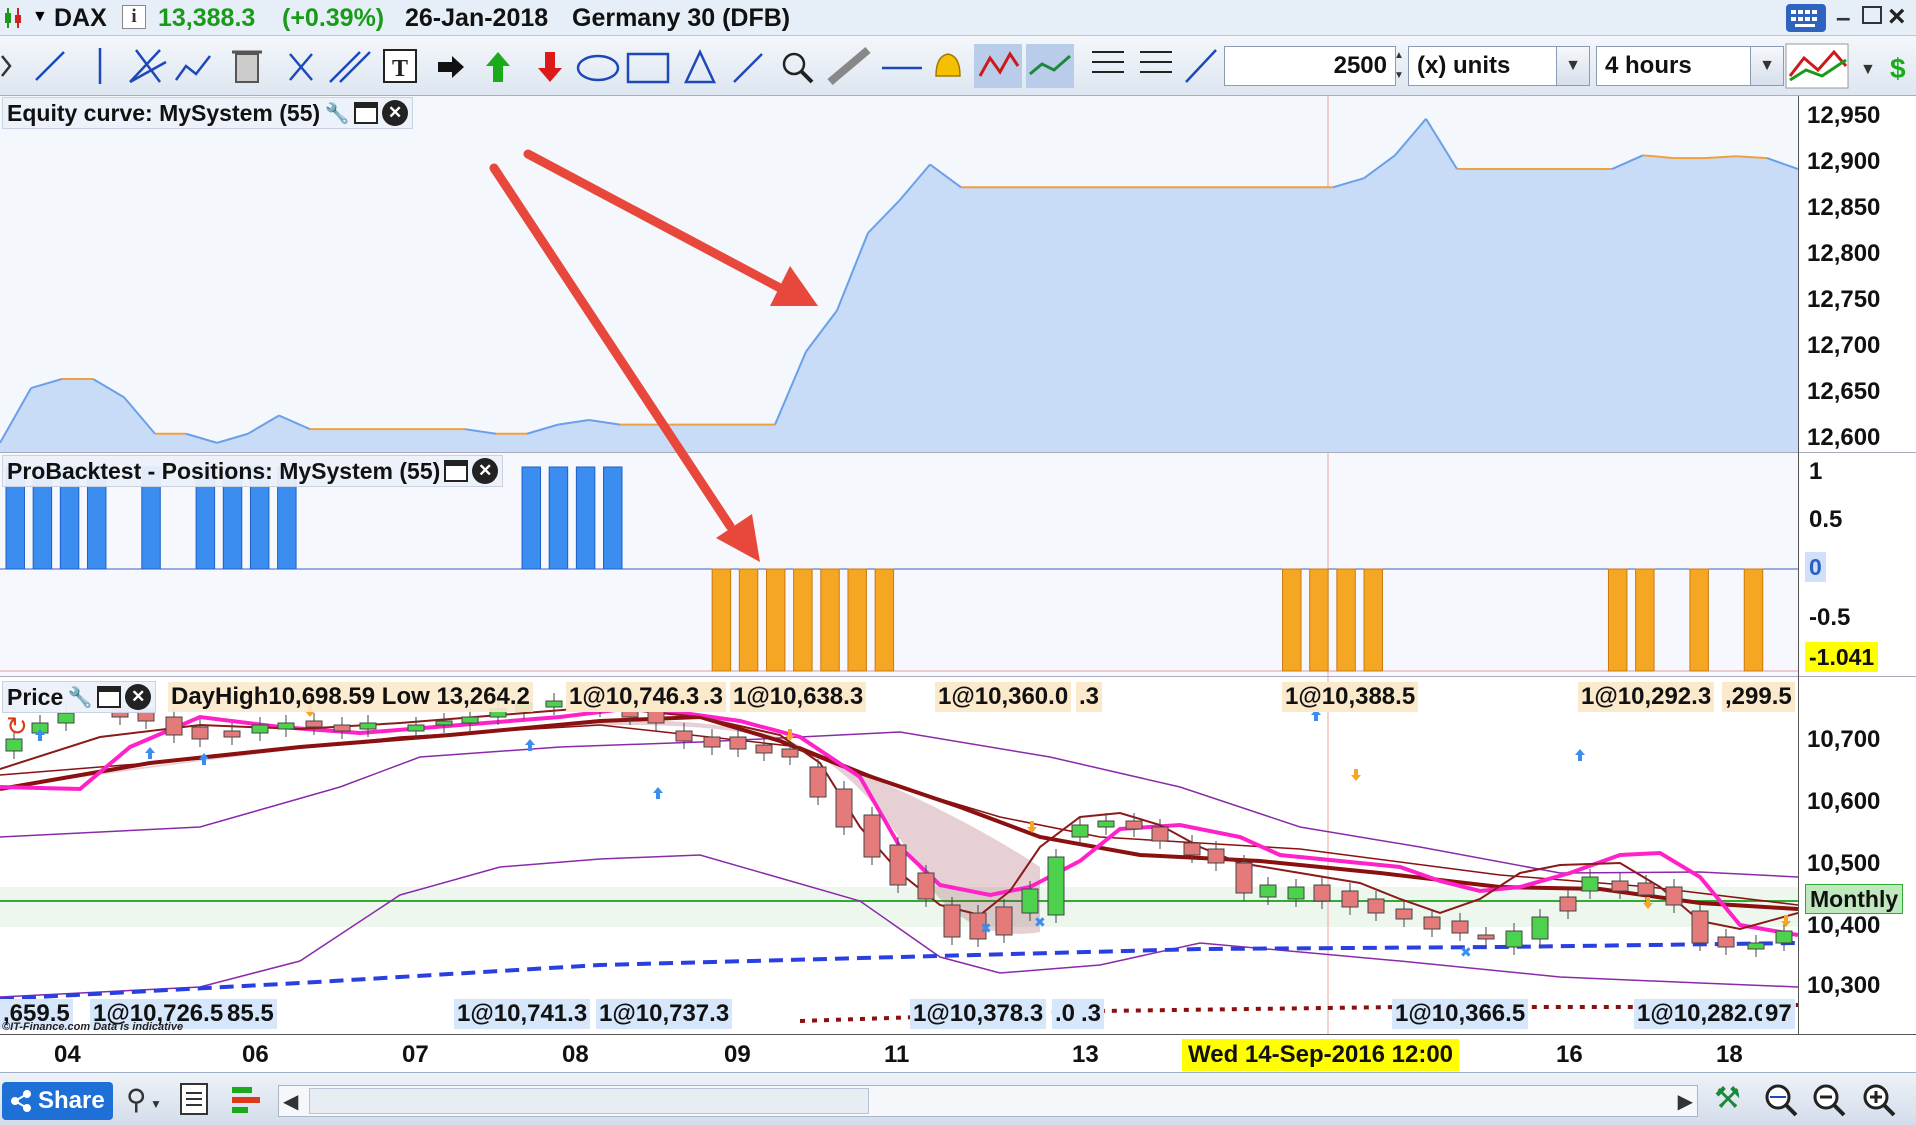  I want to click on exit-marker-icon: ✖, so click(1040, 923).